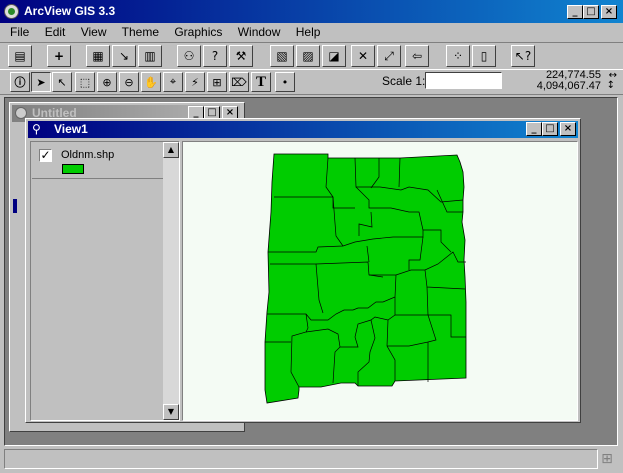 Image resolution: width=623 pixels, height=473 pixels. I want to click on text-tool: T, so click(261, 82).